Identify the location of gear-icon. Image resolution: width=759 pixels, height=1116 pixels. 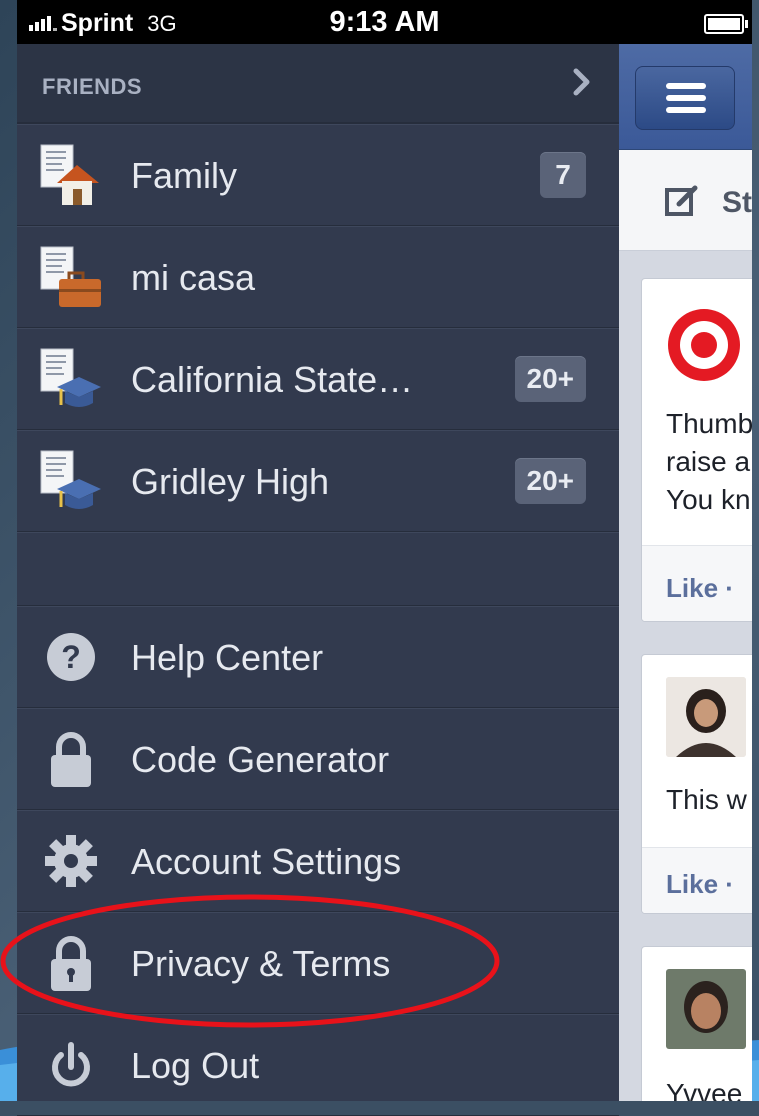
(71, 861).